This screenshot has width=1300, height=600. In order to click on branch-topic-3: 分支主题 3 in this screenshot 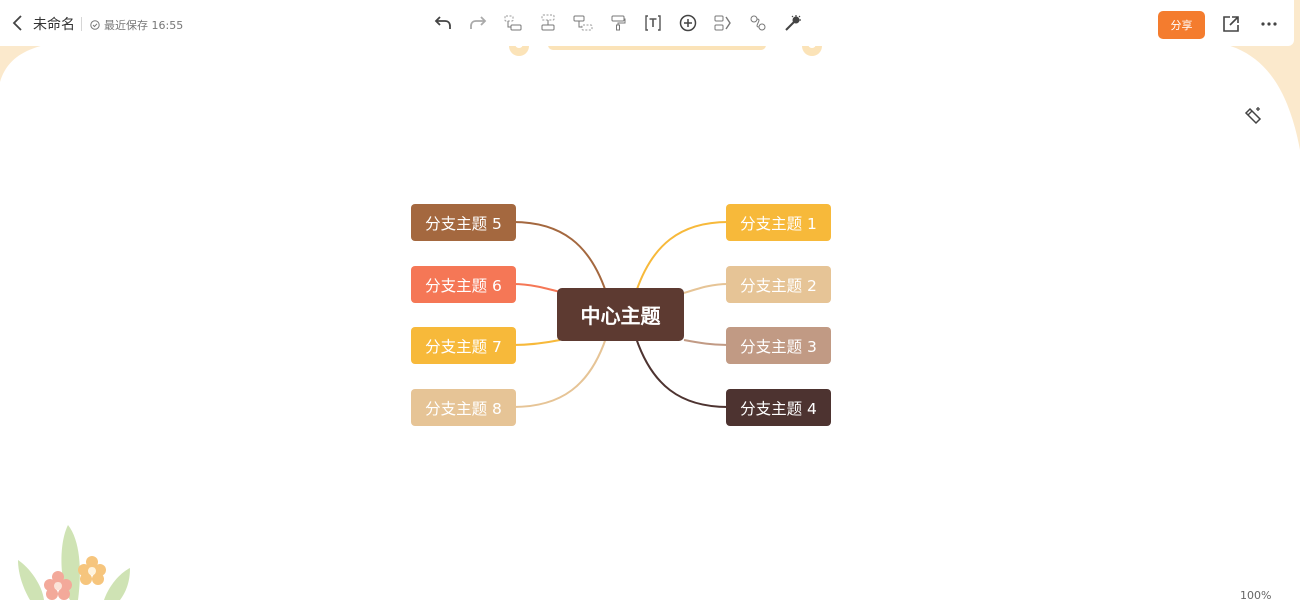, I will do `click(778, 345)`.